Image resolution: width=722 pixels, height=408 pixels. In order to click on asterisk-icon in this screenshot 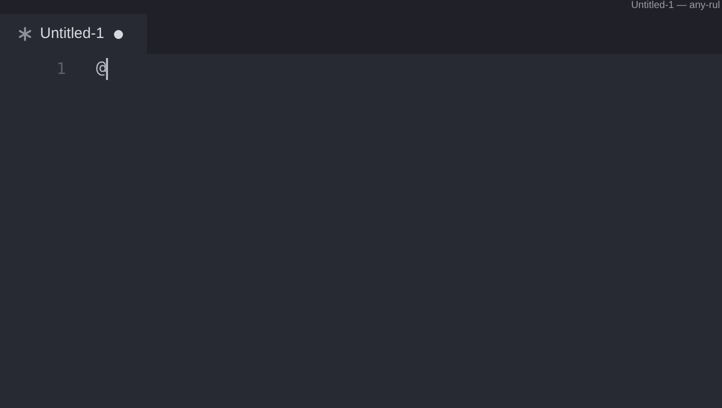, I will do `click(25, 34)`.